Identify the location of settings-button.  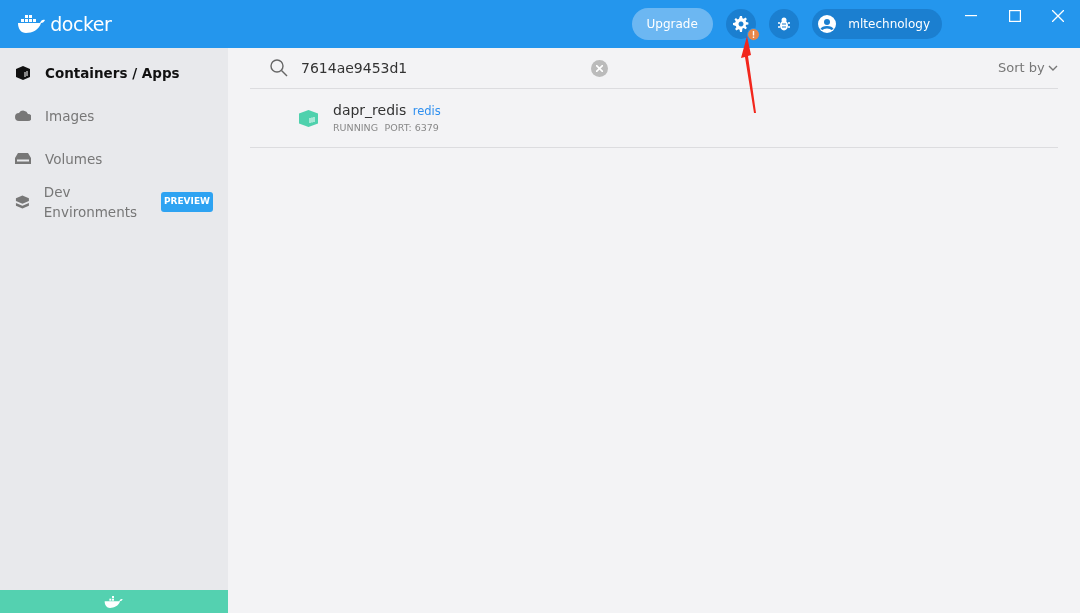
(740, 24).